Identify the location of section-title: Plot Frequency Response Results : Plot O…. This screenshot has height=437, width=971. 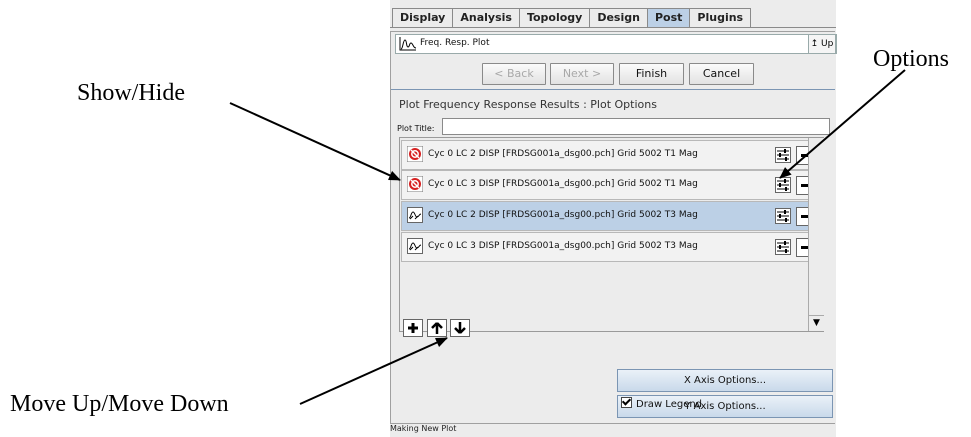
(528, 104).